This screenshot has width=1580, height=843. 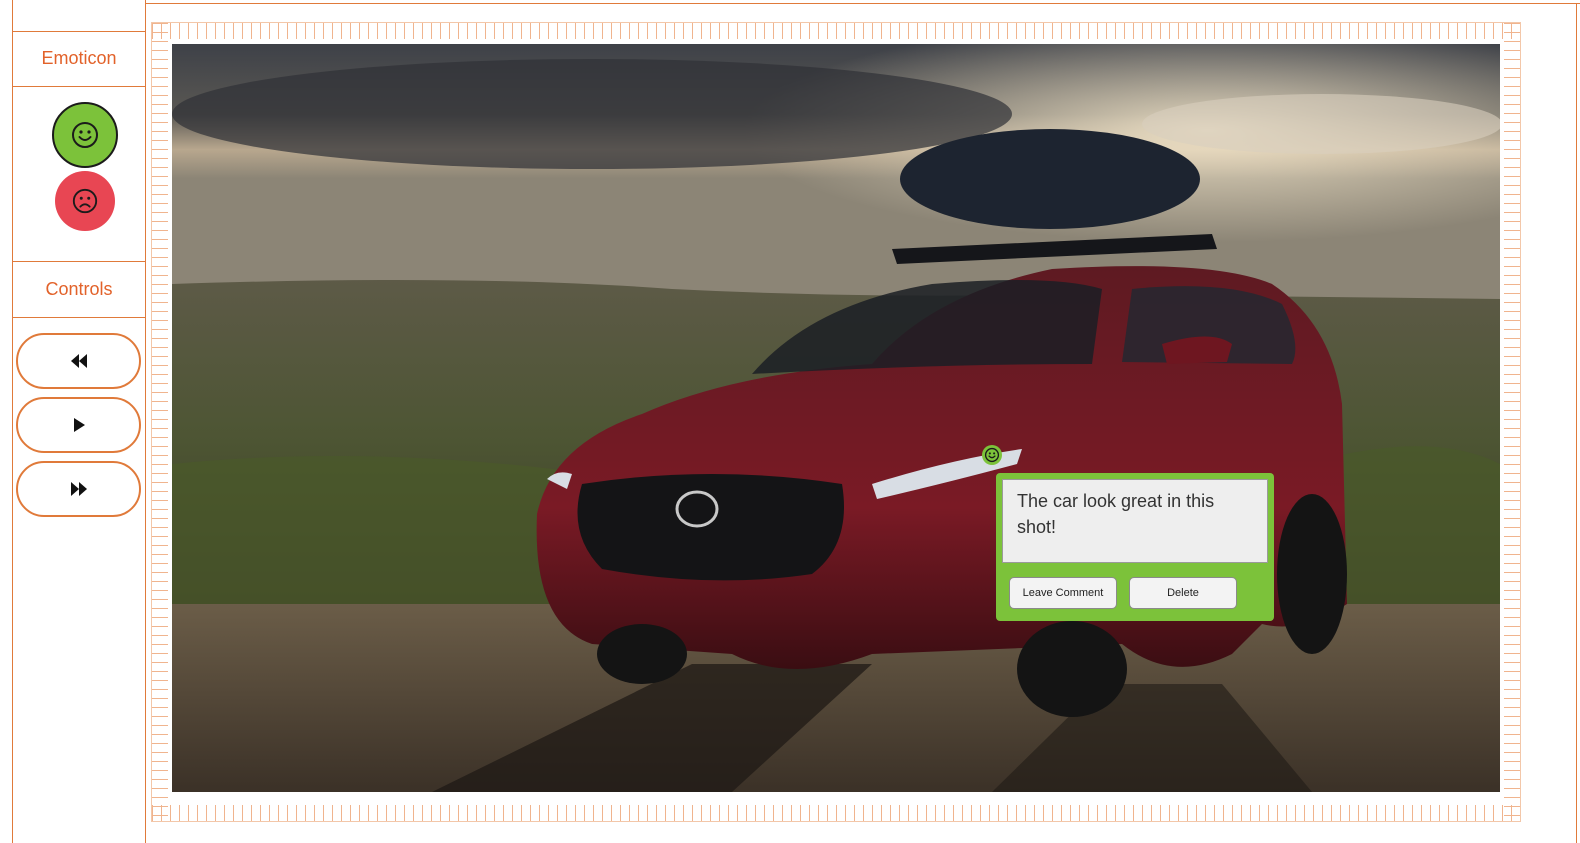 What do you see at coordinates (1063, 593) in the screenshot?
I see `leave-comment-button: Leave Comment` at bounding box center [1063, 593].